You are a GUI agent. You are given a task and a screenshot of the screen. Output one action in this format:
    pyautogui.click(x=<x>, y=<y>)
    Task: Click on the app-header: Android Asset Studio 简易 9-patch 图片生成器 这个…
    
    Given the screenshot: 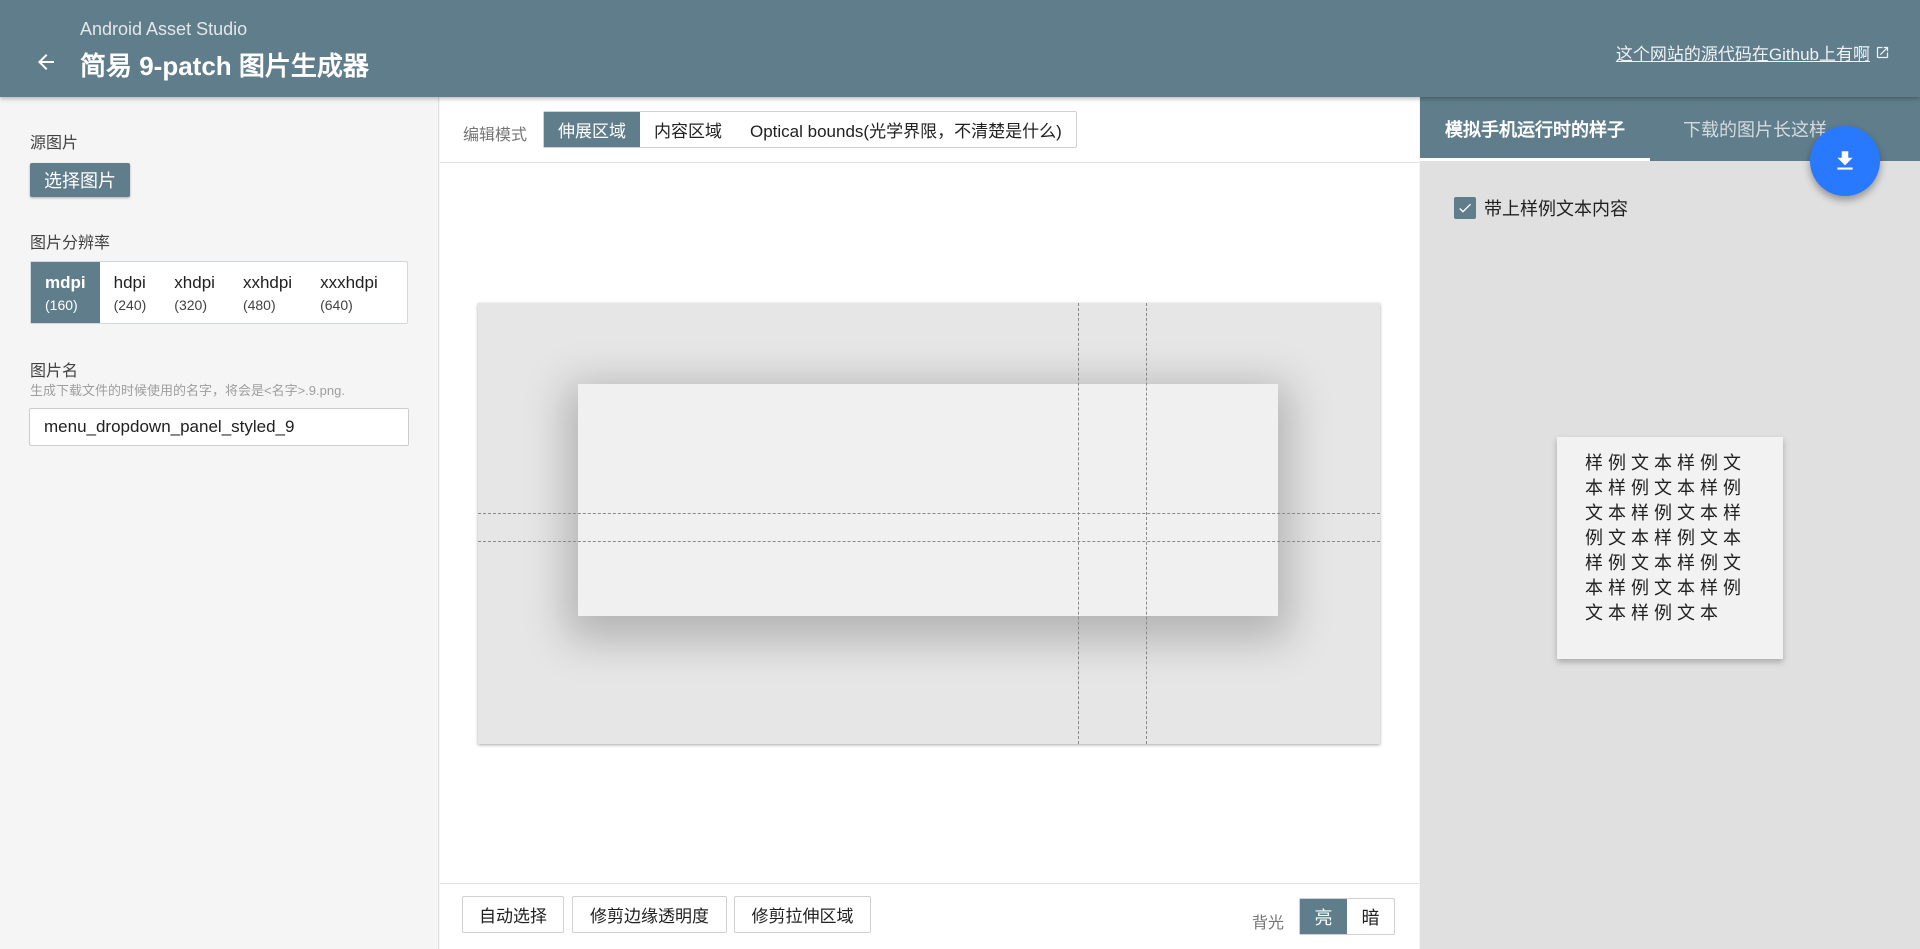 What is the action you would take?
    pyautogui.click(x=960, y=48)
    